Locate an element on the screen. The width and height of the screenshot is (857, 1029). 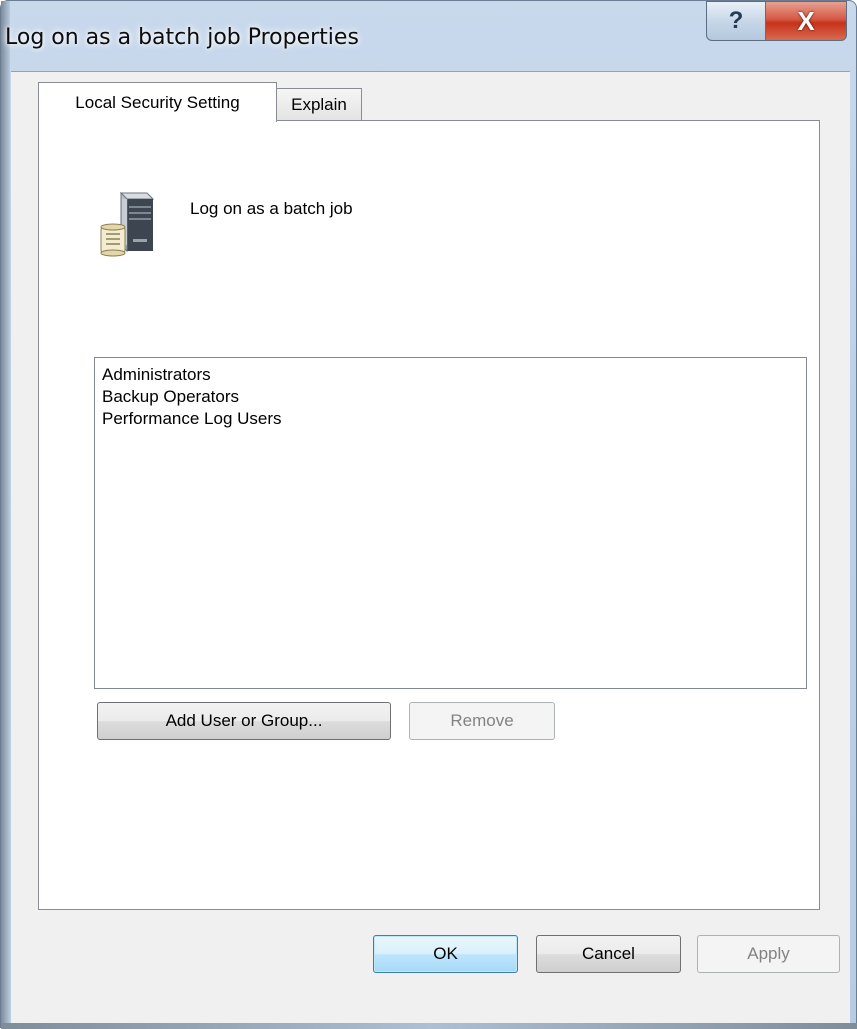
ok-button: OK is located at coordinates (445, 954).